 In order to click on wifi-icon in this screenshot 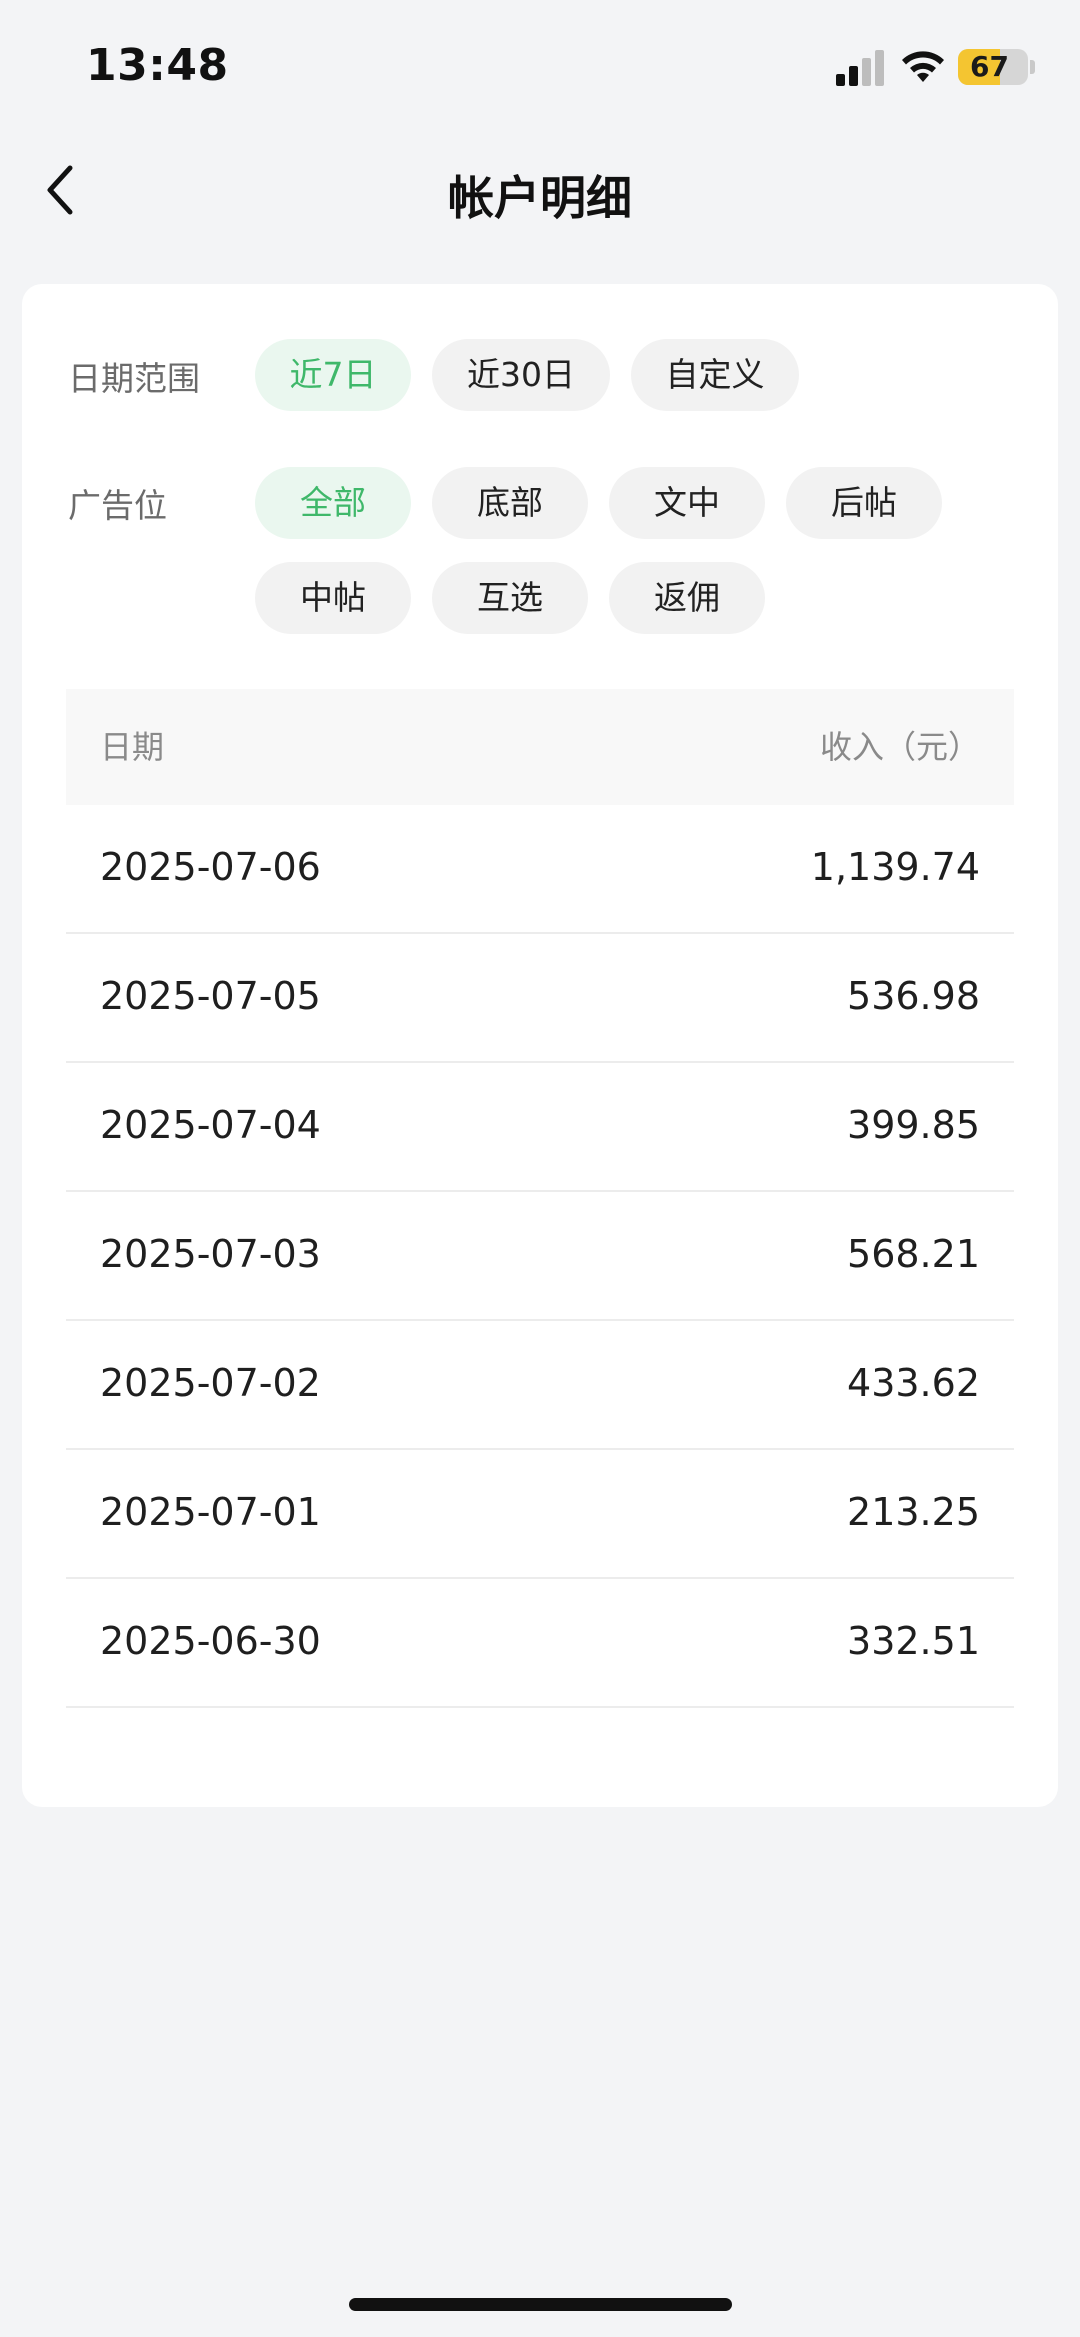, I will do `click(923, 66)`.